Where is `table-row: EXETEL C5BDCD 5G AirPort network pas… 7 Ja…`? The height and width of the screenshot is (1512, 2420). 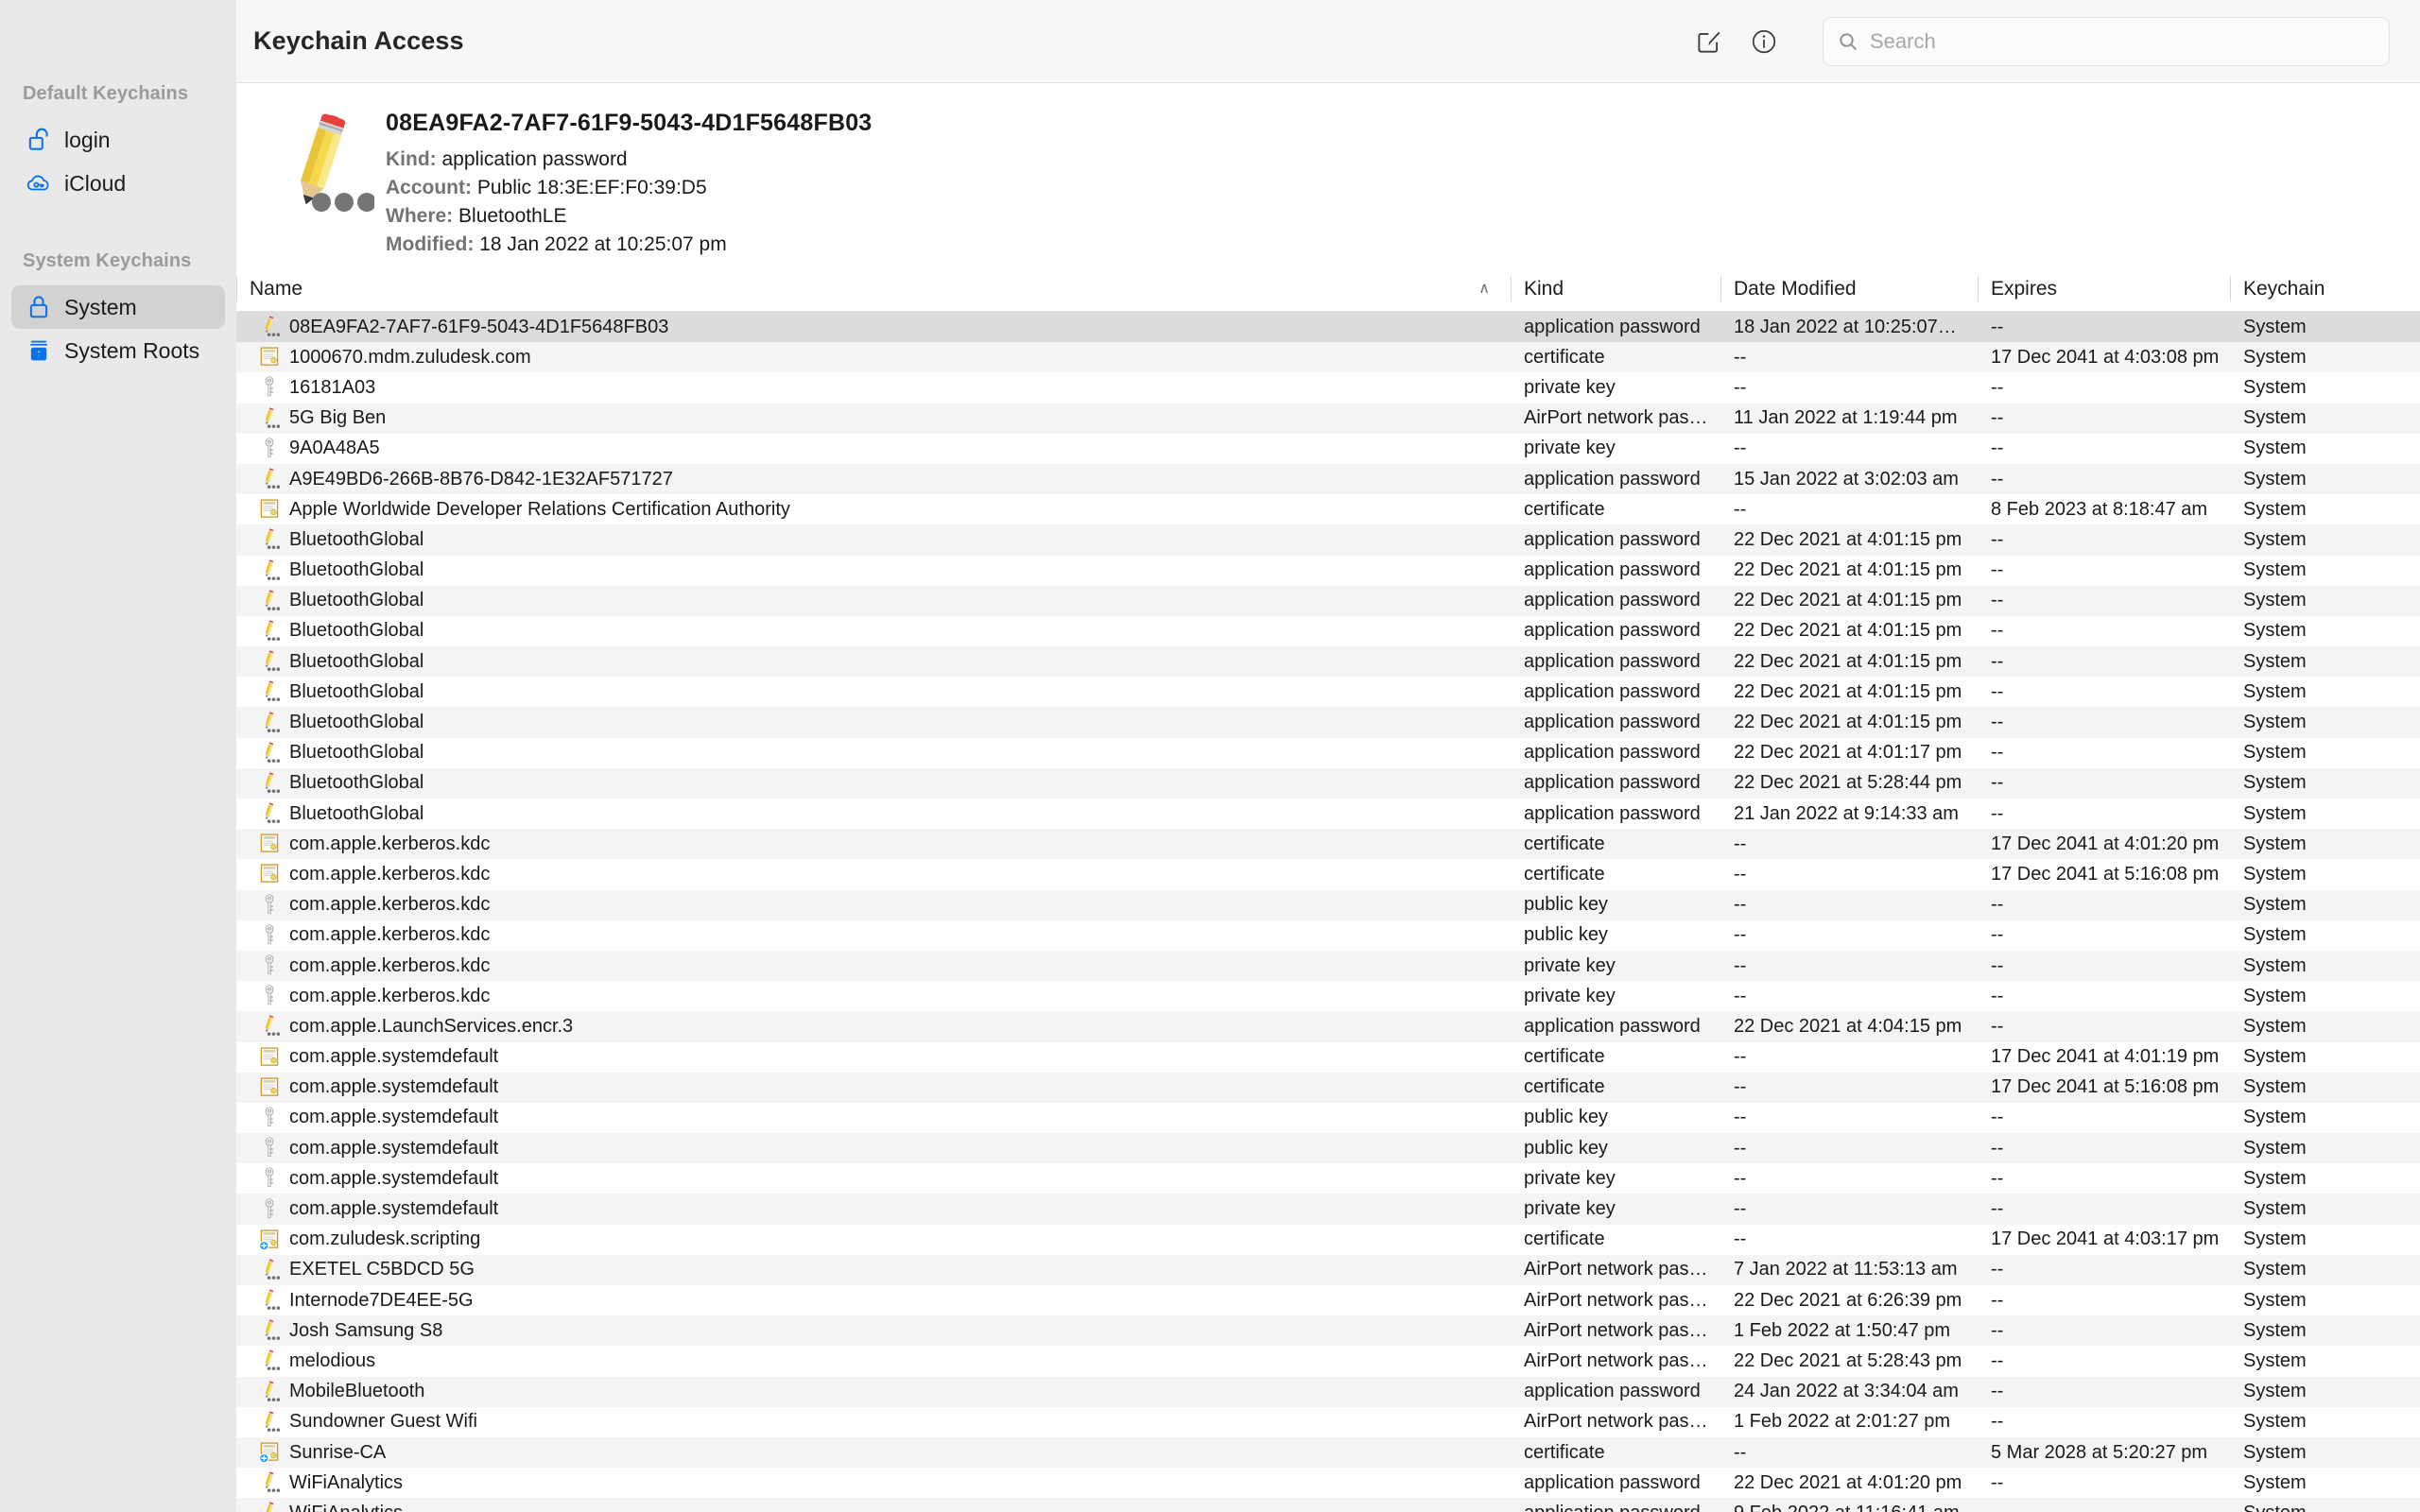
table-row: EXETEL C5BDCD 5G AirPort network pas… 7 Ja… is located at coordinates (1328, 1269).